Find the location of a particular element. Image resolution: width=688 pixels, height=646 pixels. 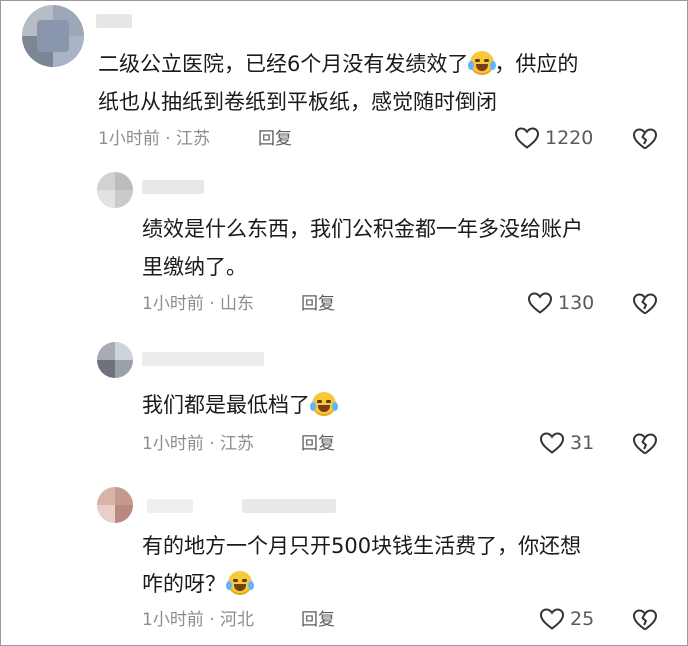

comment-meta: 1小时前 · 山东 is located at coordinates (198, 304).